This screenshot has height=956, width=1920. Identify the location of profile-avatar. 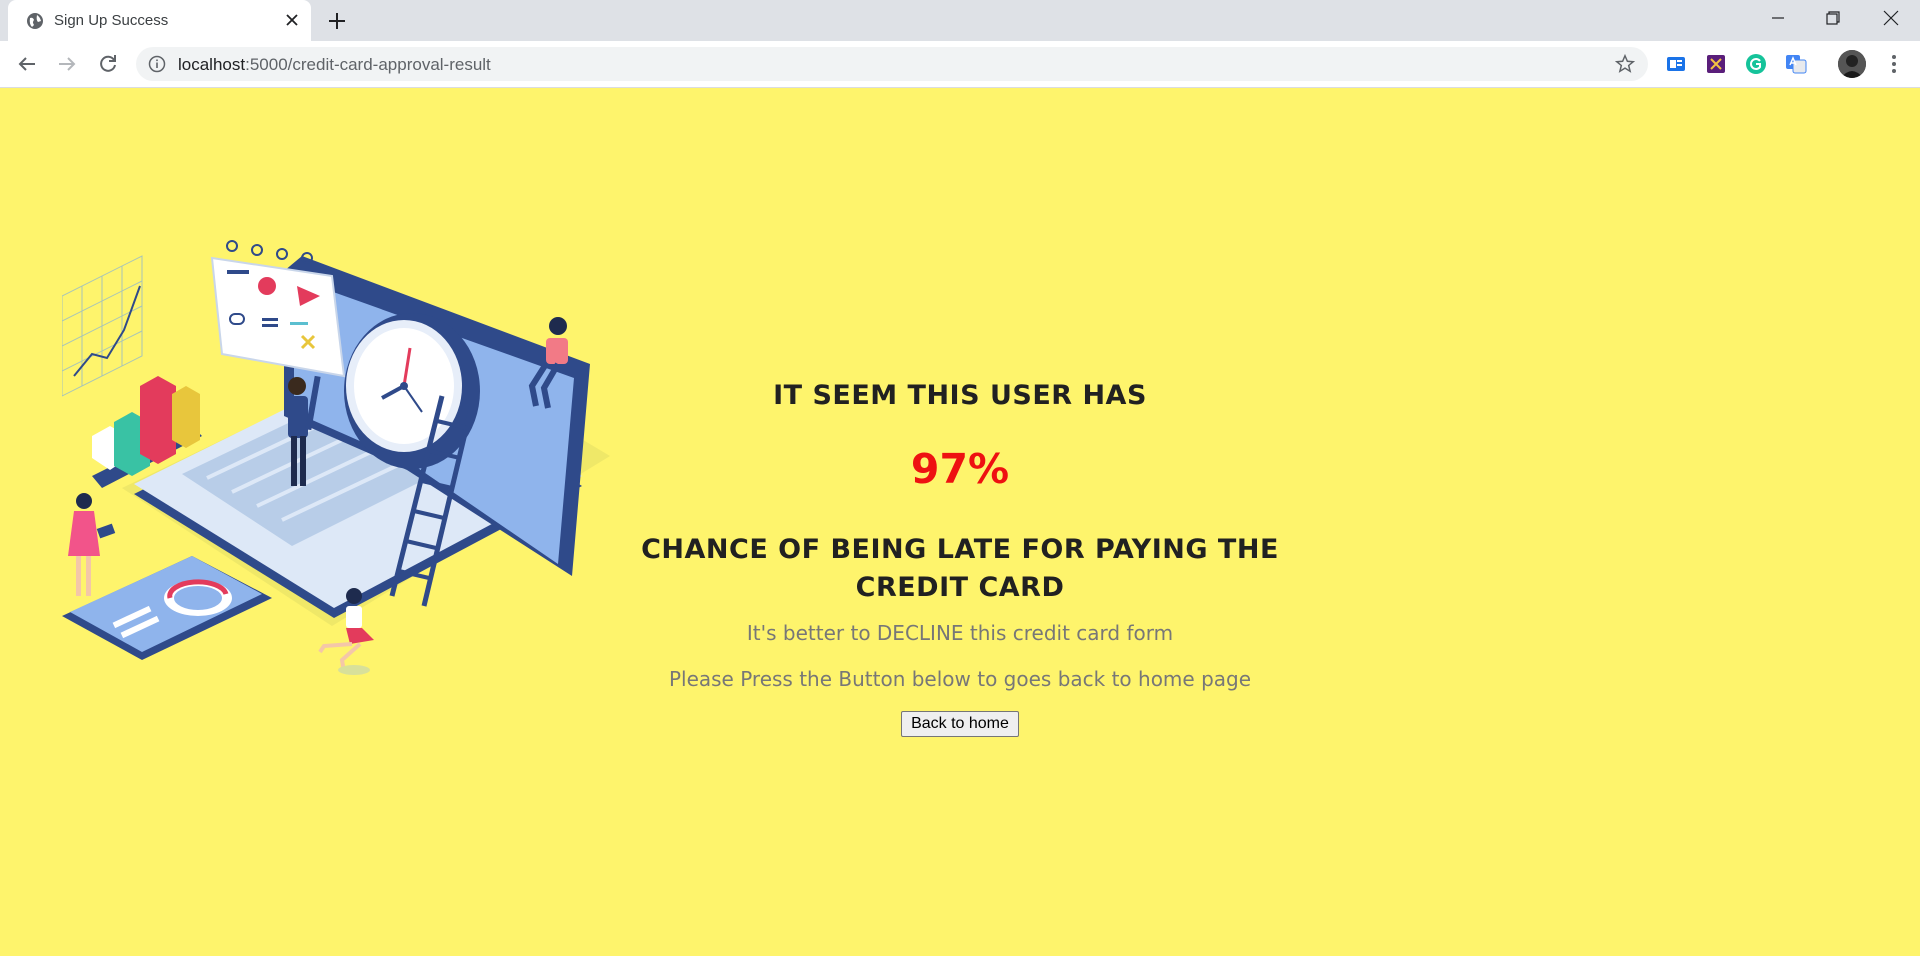
(1852, 64).